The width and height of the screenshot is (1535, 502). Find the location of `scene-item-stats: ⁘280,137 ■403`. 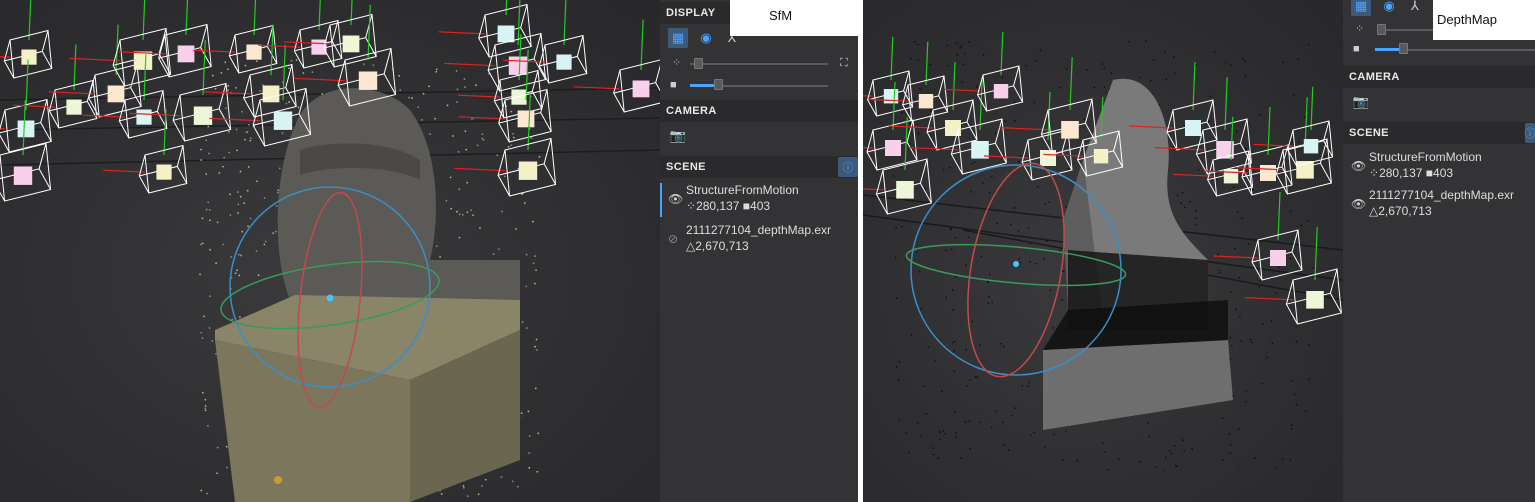

scene-item-stats: ⁘280,137 ■403 is located at coordinates (1411, 173).